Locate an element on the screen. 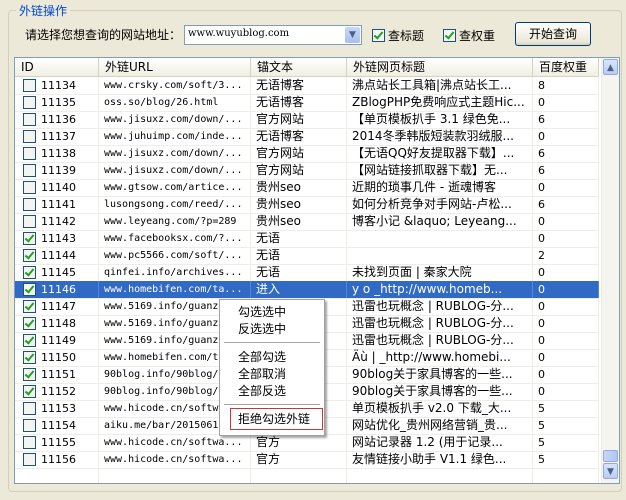 The height and width of the screenshot is (500, 626). column-header-anchor: 锚文本 is located at coordinates (299, 67).